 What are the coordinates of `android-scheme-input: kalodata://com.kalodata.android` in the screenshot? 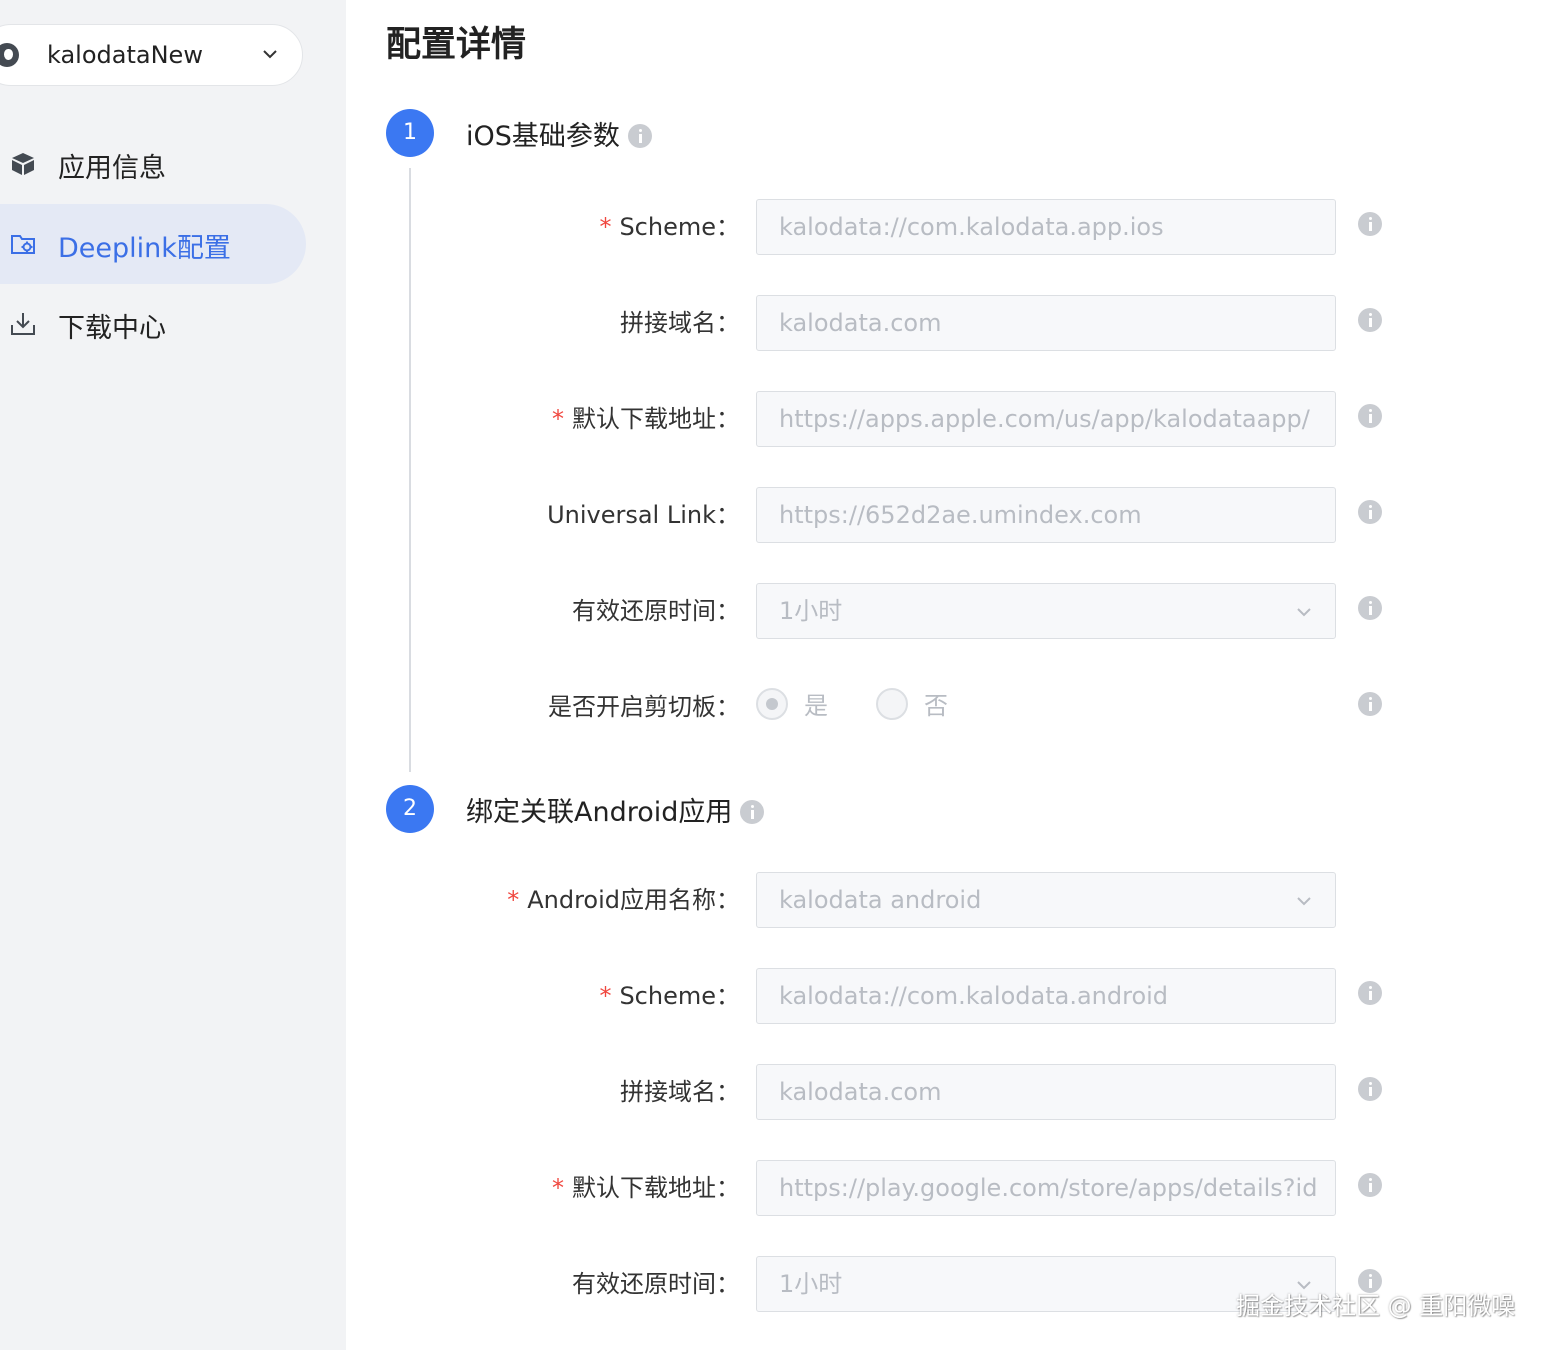 It's located at (1046, 996).